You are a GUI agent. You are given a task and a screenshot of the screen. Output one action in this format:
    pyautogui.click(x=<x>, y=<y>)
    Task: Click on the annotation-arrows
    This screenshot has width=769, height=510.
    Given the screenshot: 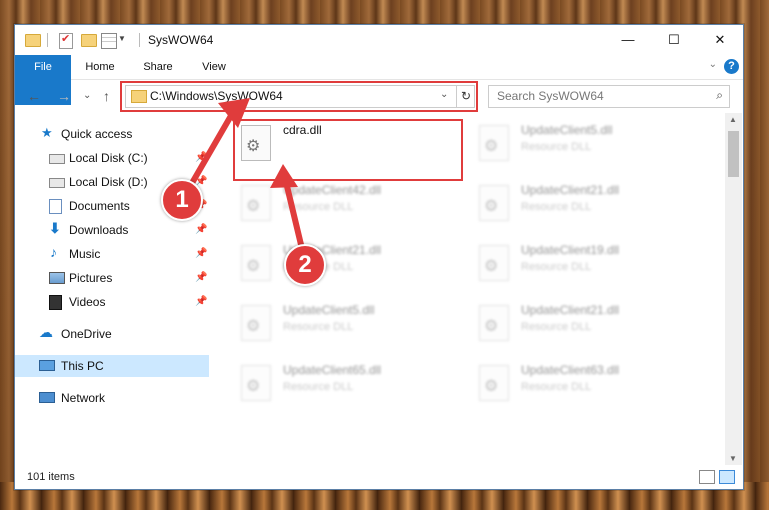 What is the action you would take?
    pyautogui.click(x=245, y=177)
    